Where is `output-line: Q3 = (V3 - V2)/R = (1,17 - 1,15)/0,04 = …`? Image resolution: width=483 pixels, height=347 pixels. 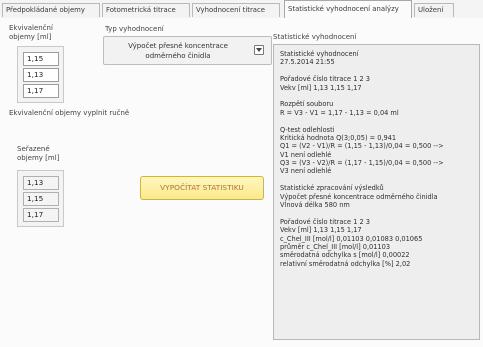
output-line: Q3 = (V3 - V2)/R = (1,17 - 1,15)/0,04 = … is located at coordinates (362, 163).